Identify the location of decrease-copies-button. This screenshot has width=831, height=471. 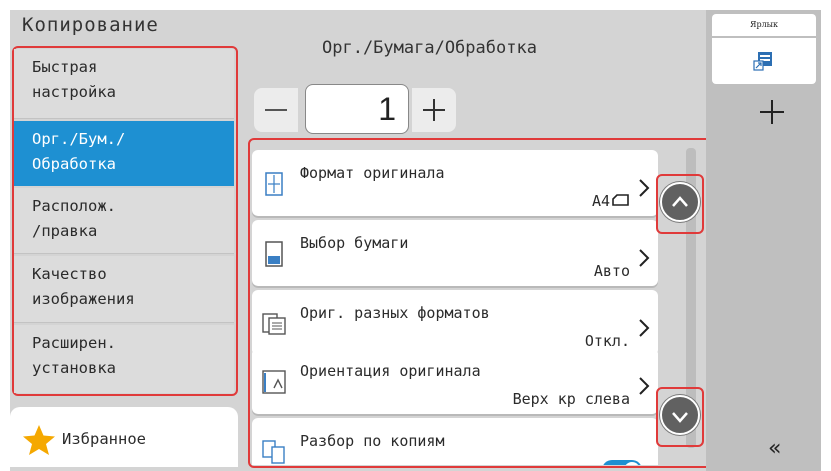
(276, 110).